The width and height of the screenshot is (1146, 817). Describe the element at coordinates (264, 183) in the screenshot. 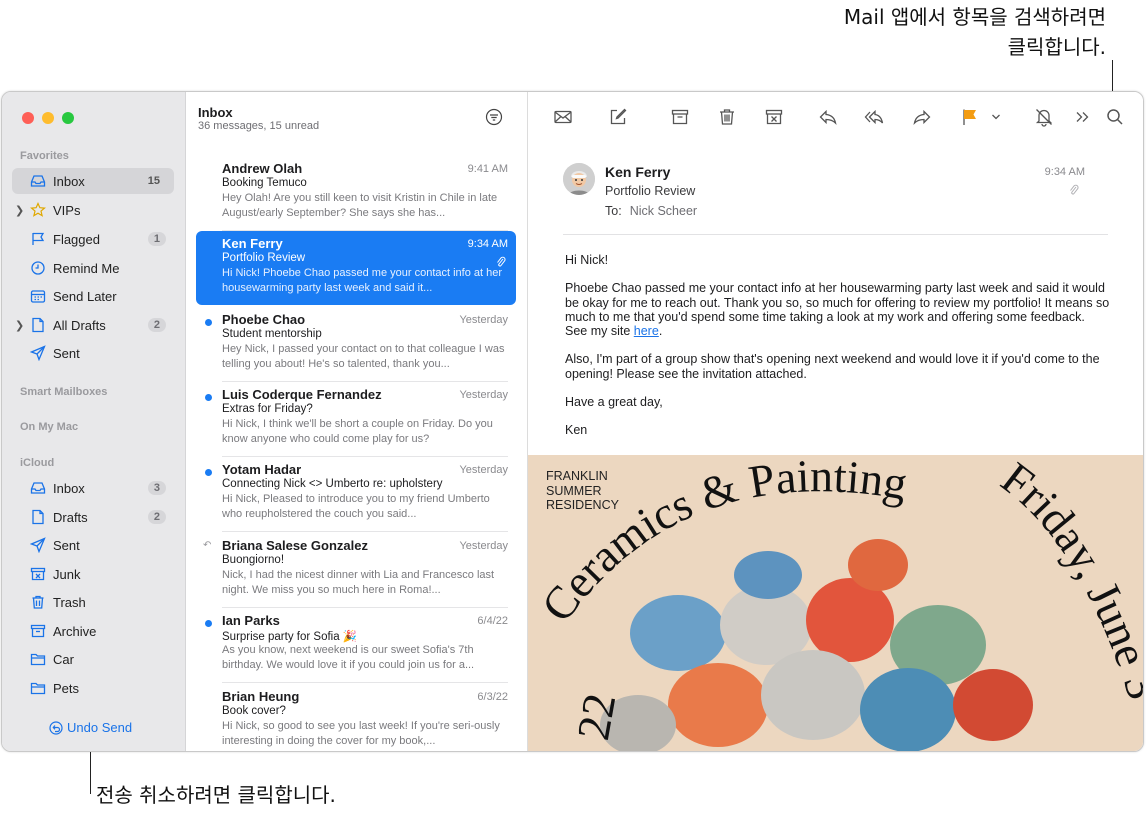

I see `message-subject: Booking Temuco` at that location.